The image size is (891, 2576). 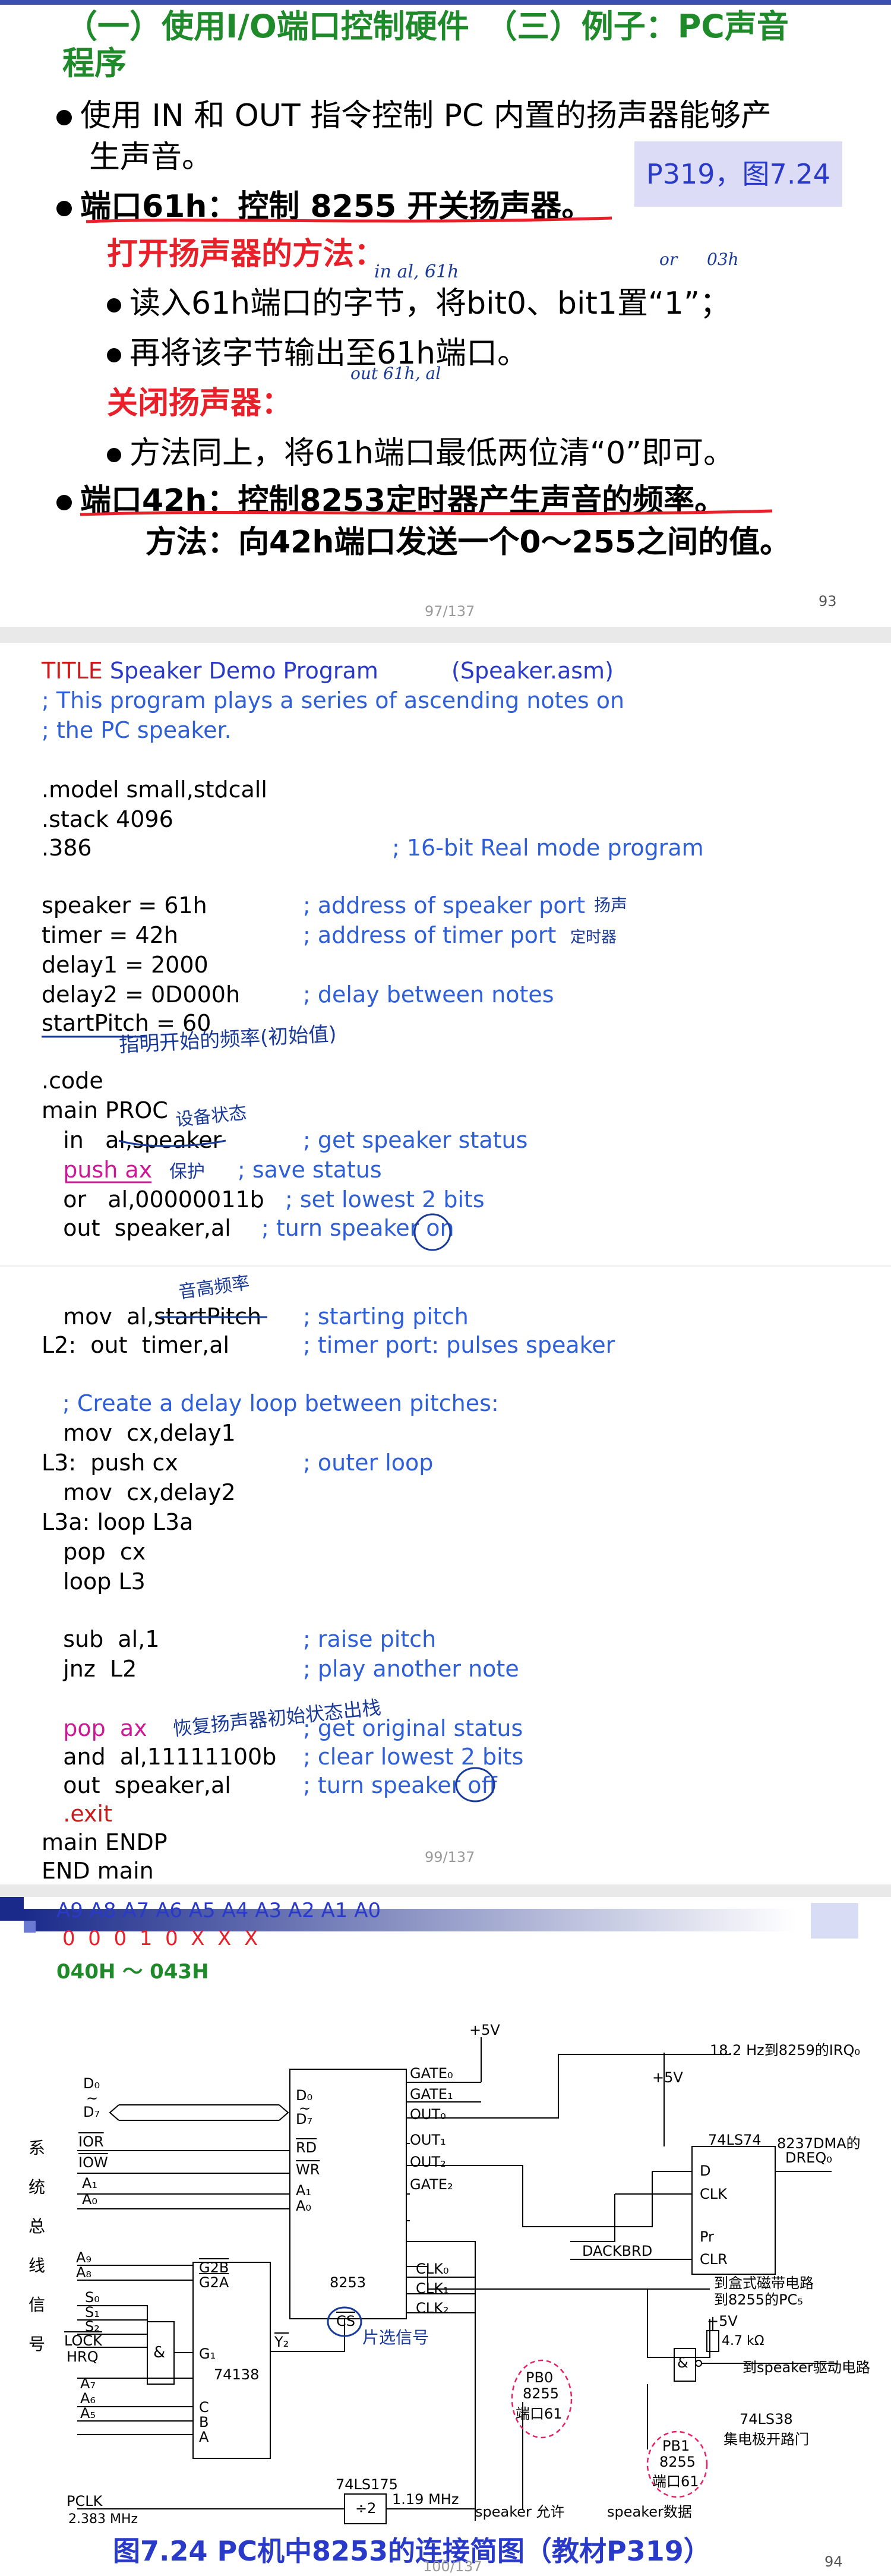 What do you see at coordinates (348, 2282) in the screenshot?
I see `chip-8253-label: 8253` at bounding box center [348, 2282].